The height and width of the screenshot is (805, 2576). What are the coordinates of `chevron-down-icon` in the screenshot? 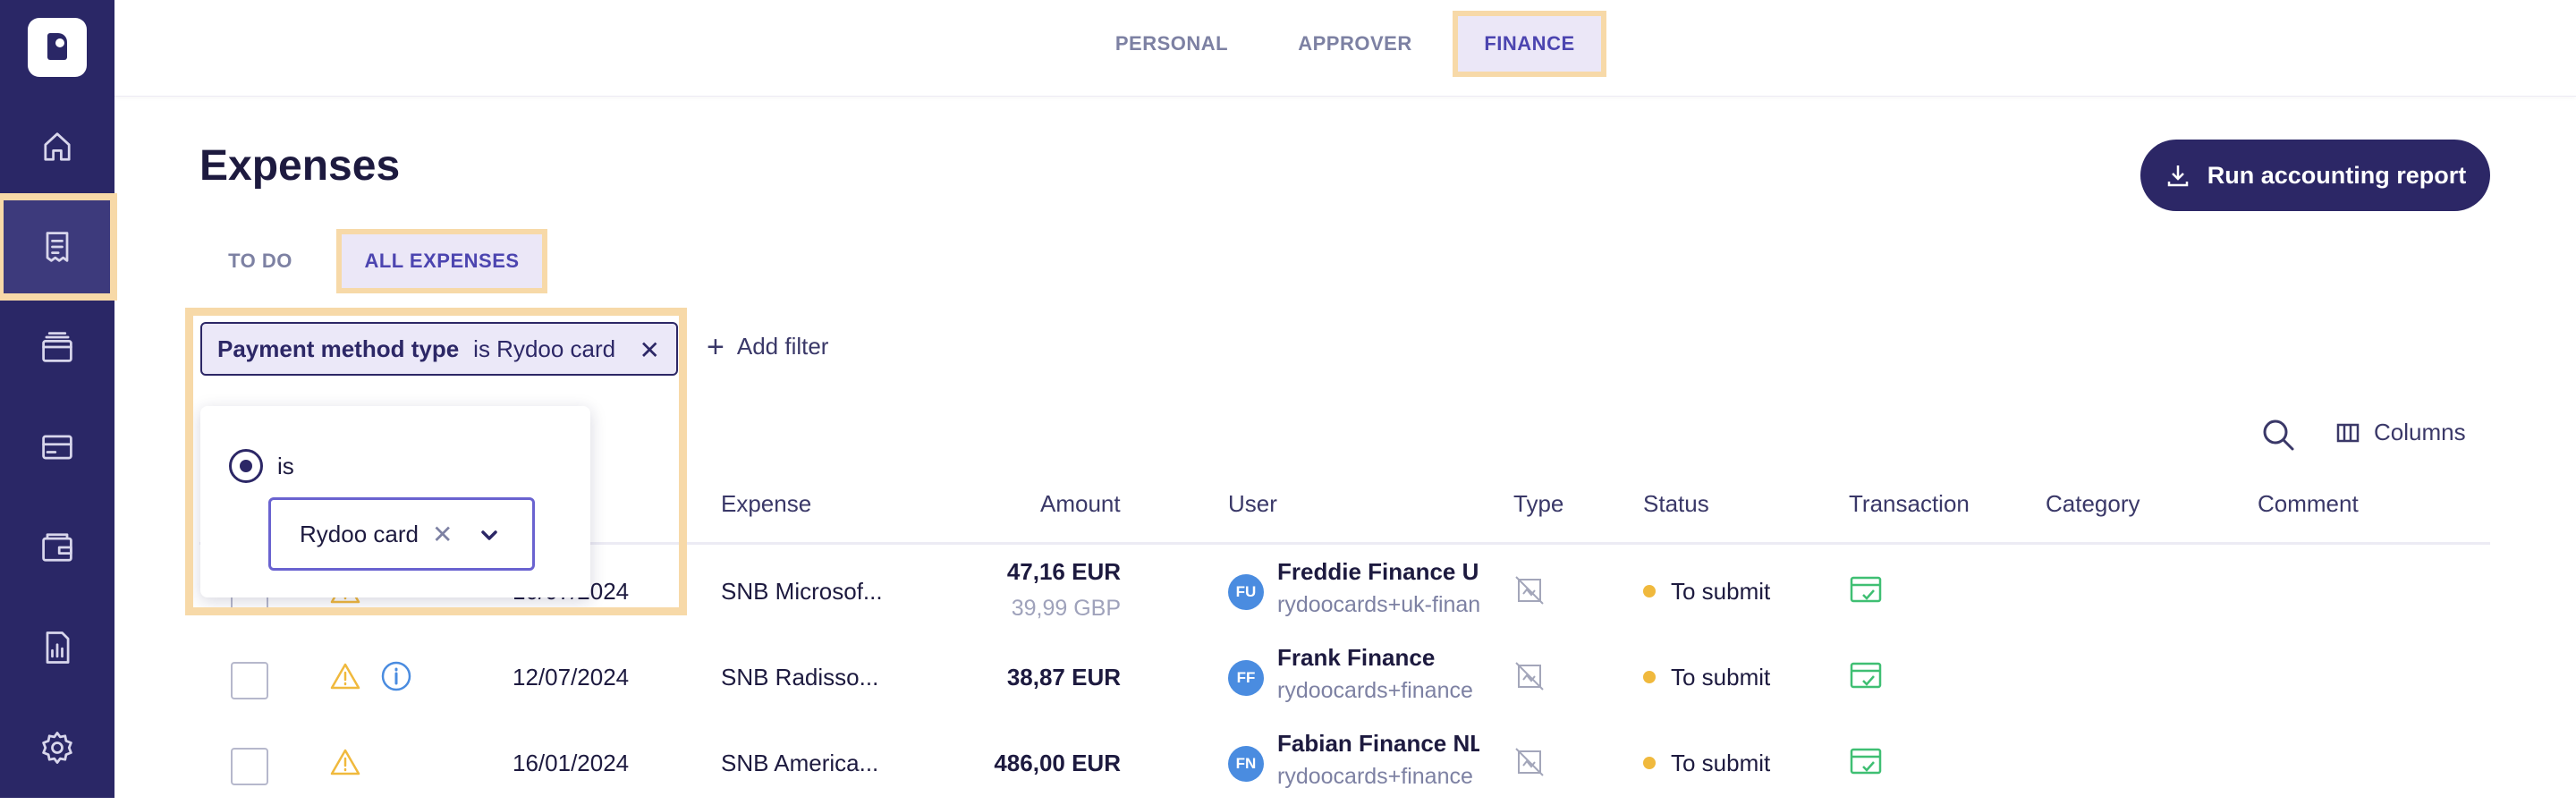 It's located at (489, 536).